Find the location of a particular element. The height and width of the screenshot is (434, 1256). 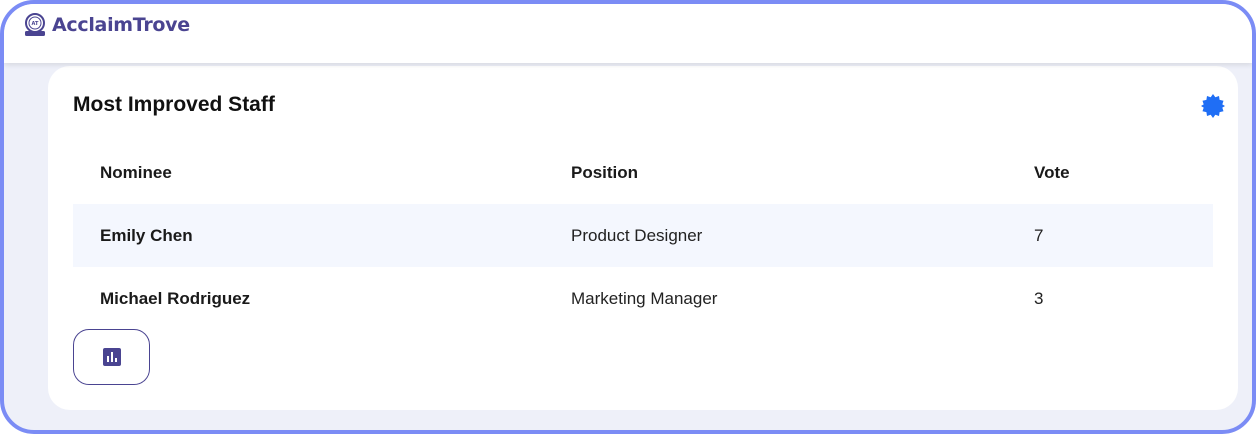

nominee-vote: 7 is located at coordinates (1110, 235).